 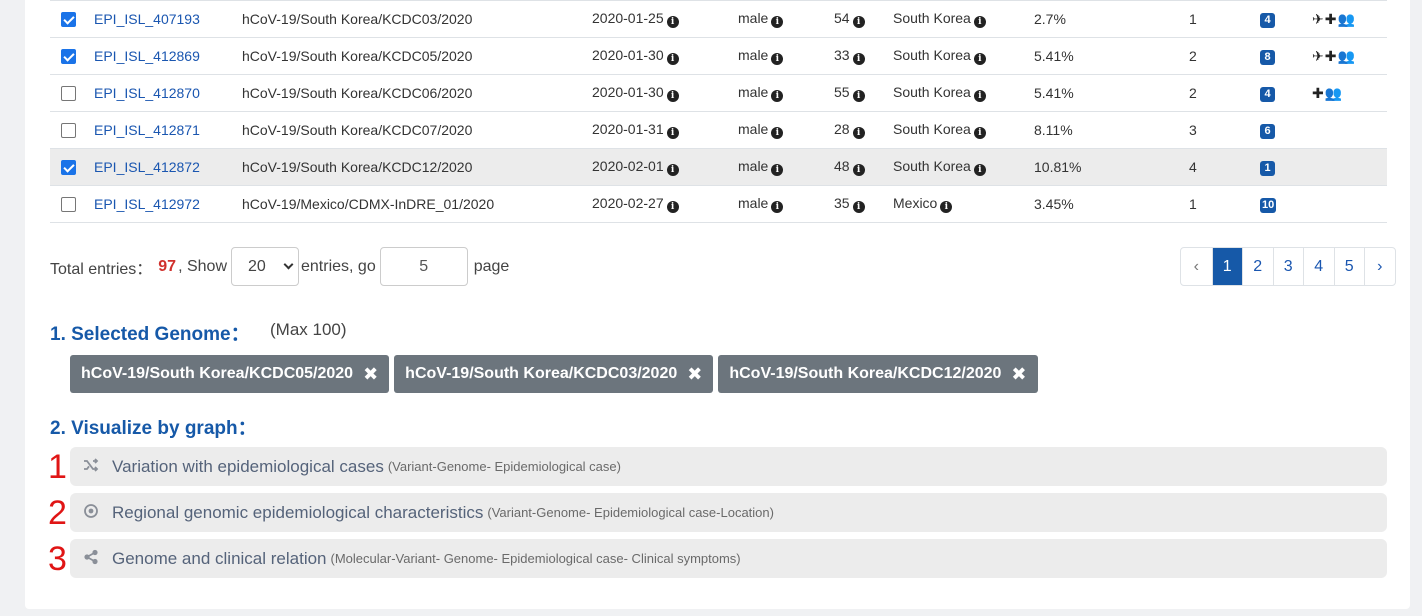 I want to click on pagination-prev: ‹, so click(x=1196, y=266).